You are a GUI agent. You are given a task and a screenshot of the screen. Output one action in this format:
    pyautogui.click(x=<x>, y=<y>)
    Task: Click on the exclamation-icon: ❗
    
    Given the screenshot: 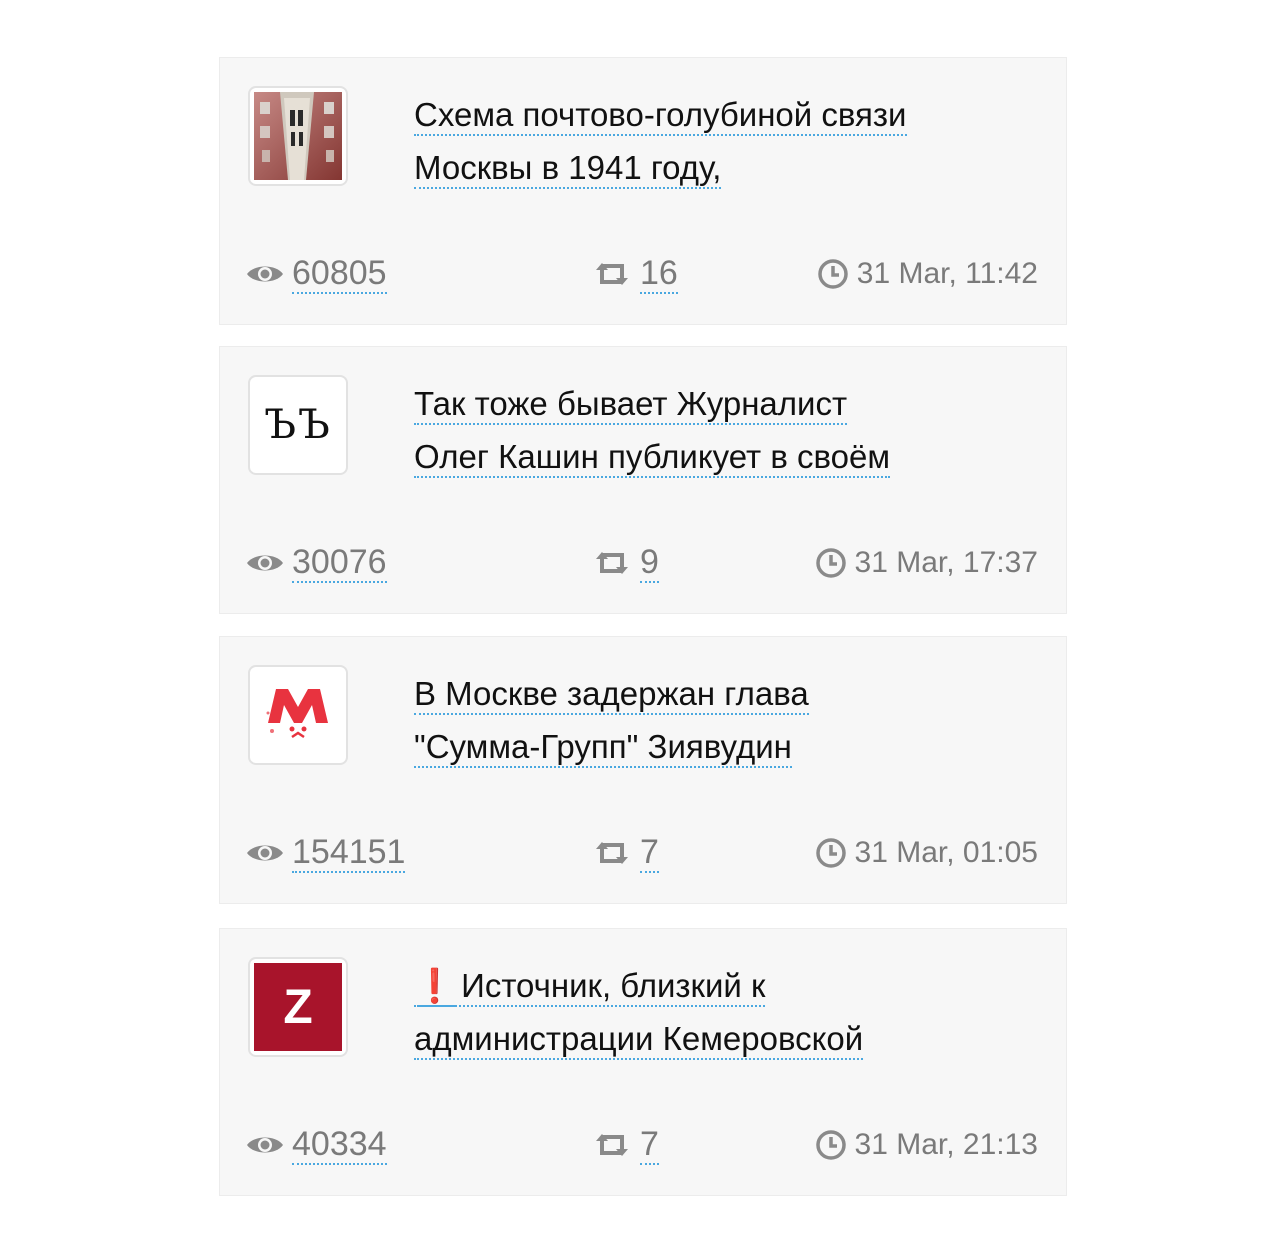 What is the action you would take?
    pyautogui.click(x=435, y=987)
    